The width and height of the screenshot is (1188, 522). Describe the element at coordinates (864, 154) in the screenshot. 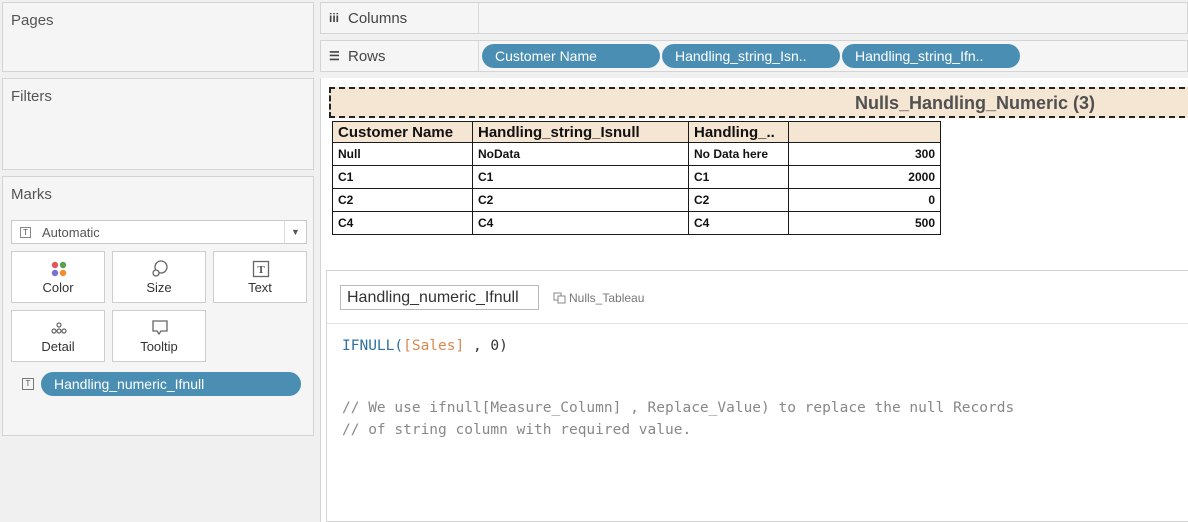

I see `cell-value: 300` at that location.